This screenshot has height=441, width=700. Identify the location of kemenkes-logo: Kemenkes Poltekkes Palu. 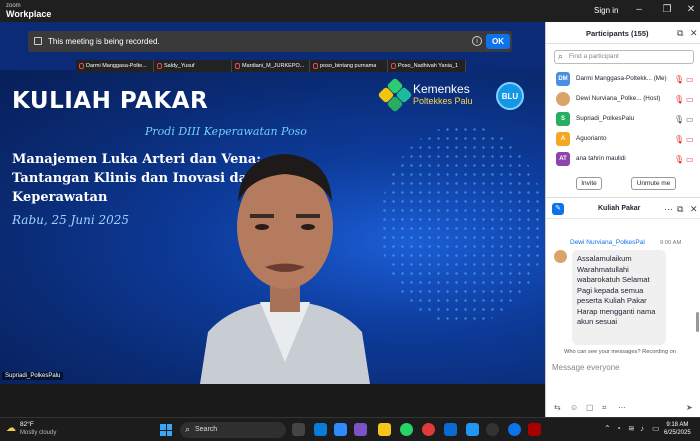
(425, 95).